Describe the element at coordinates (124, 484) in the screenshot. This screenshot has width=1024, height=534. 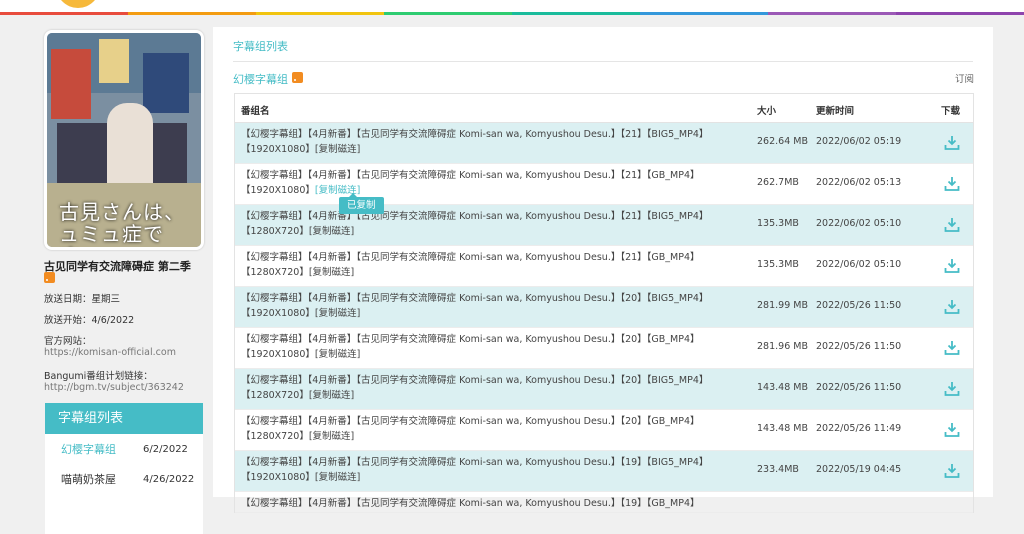
I see `sidebar-group-list: 幻樱字幕组 6/2/2022 喵萌奶茶屋 4/26/2022` at that location.